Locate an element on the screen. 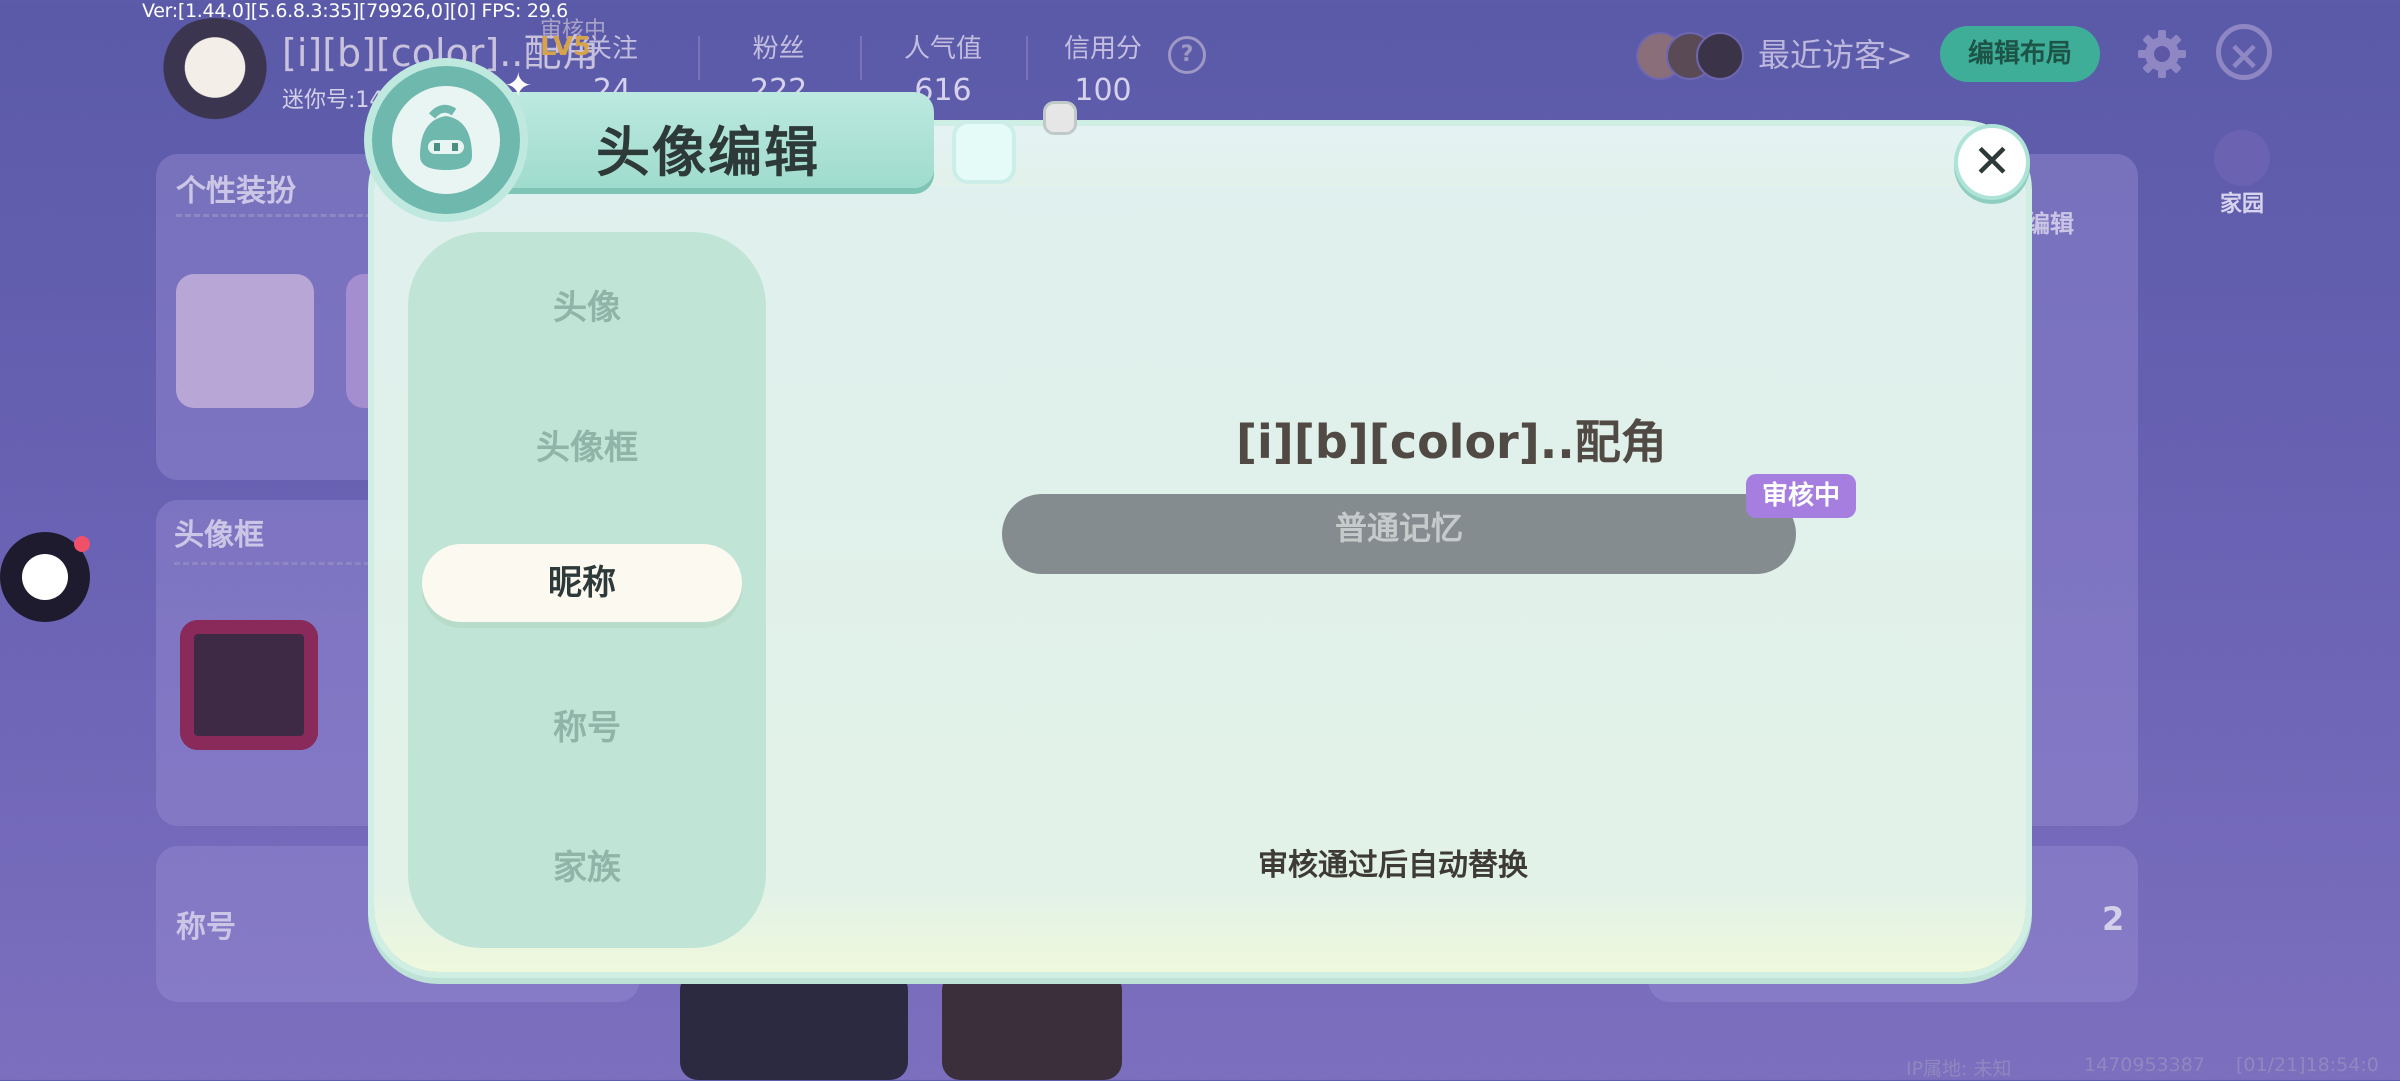 This screenshot has width=2400, height=1081. audit-status-badge: 审核中 is located at coordinates (1801, 496).